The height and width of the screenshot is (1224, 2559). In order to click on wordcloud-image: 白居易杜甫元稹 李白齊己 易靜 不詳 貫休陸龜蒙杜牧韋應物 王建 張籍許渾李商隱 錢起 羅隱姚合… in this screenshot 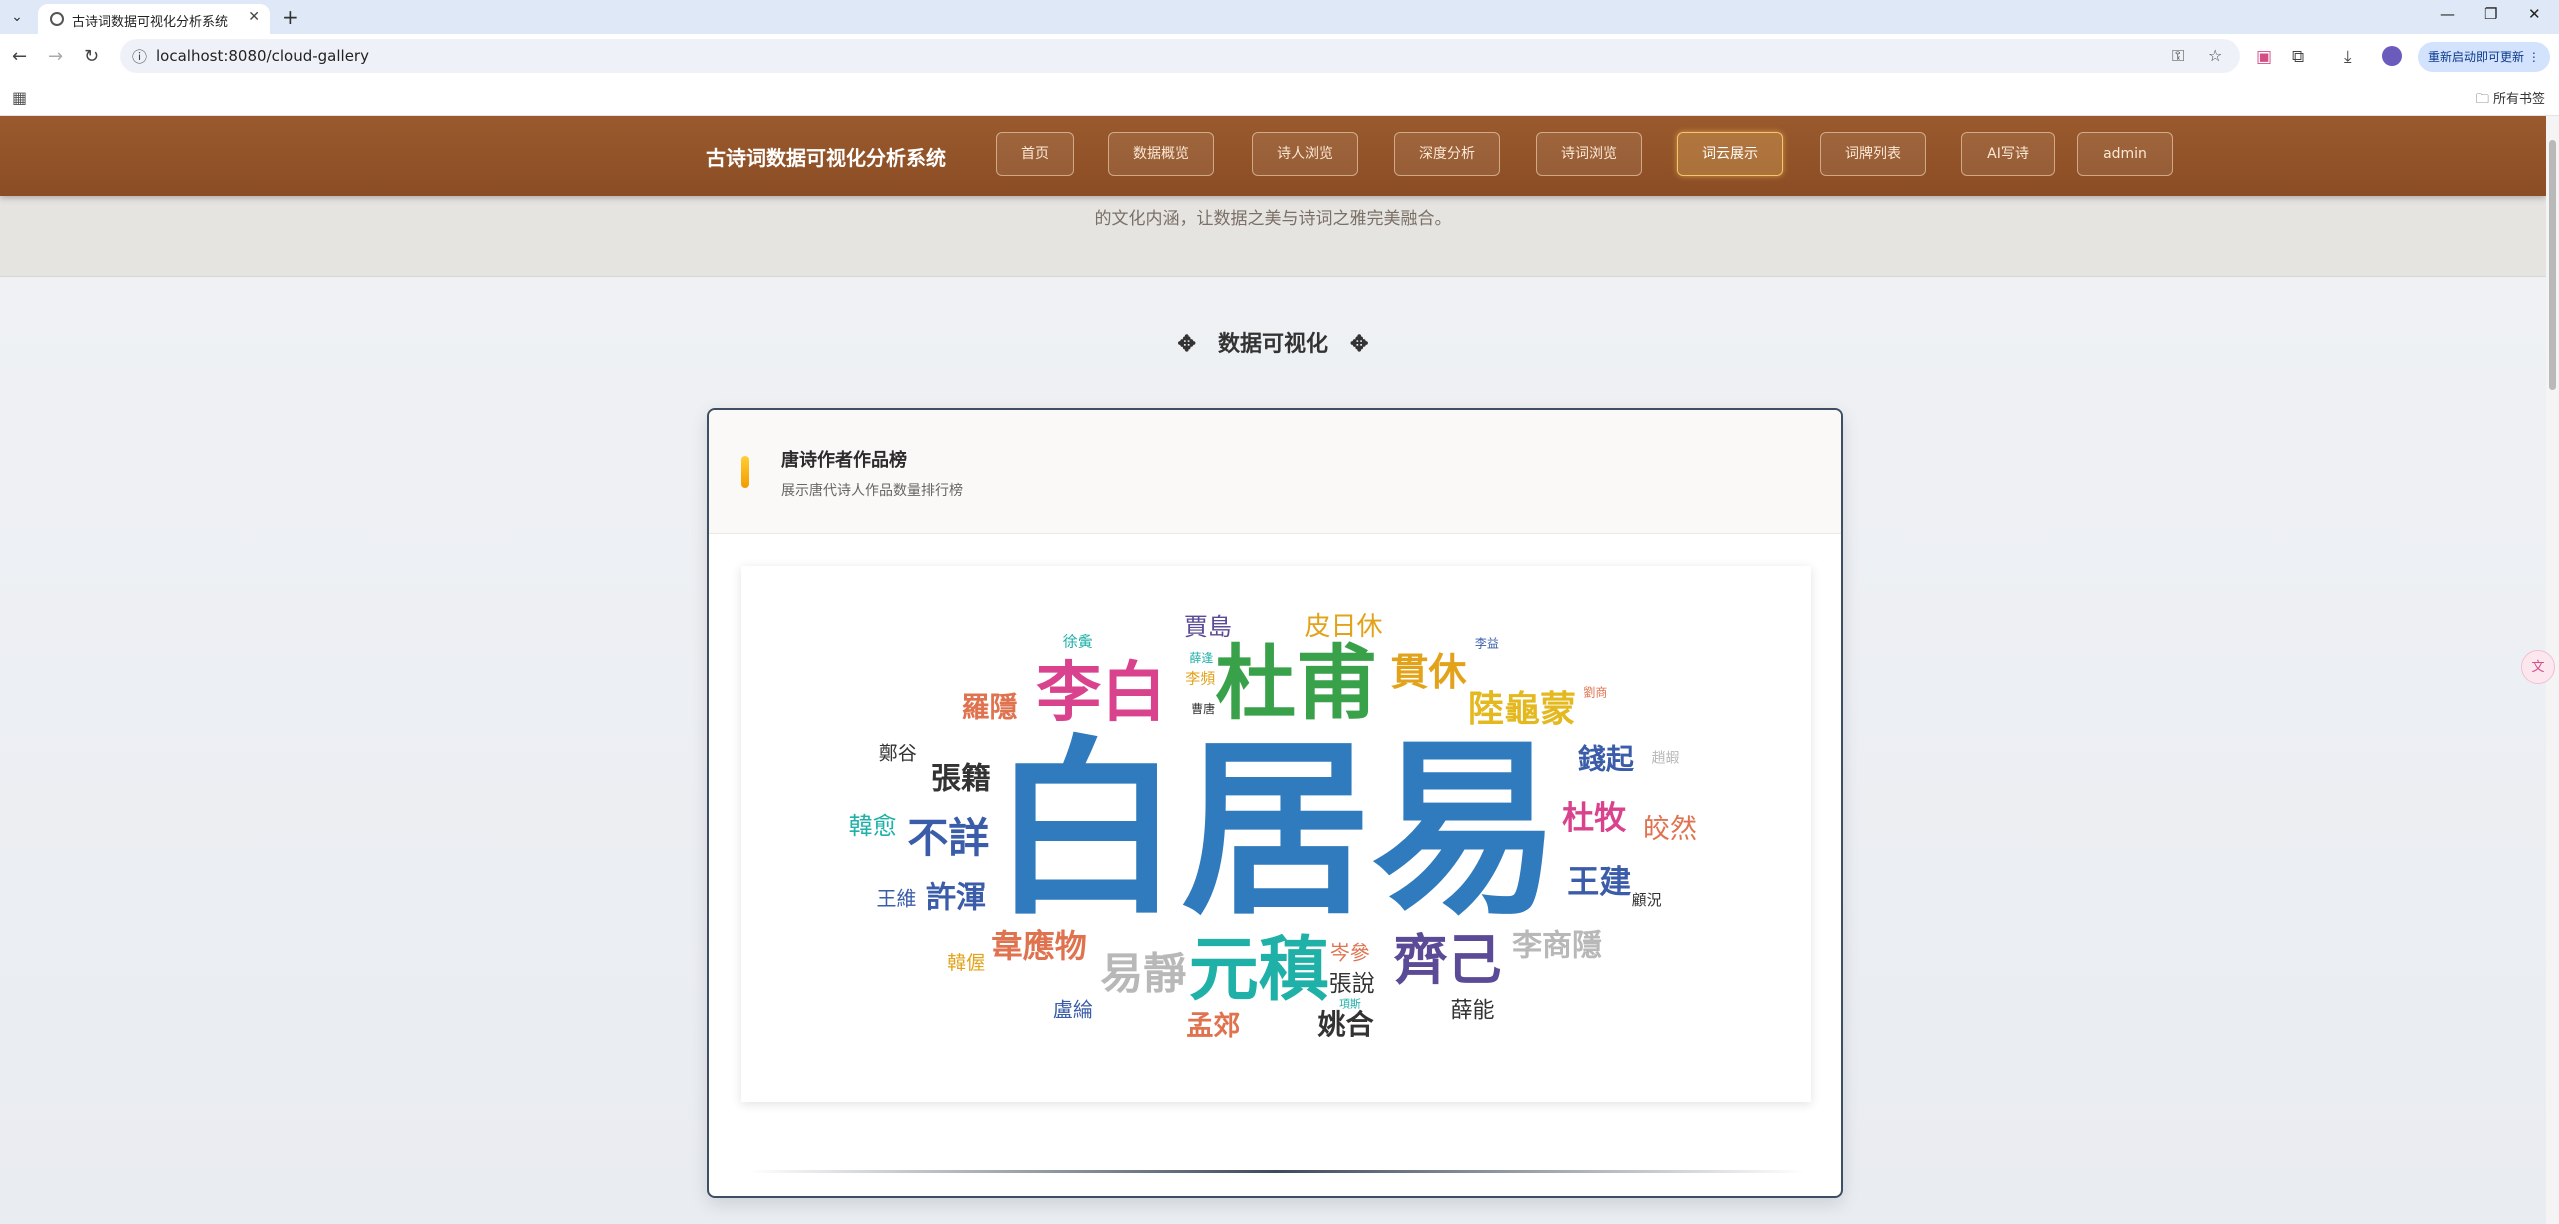, I will do `click(1273, 827)`.